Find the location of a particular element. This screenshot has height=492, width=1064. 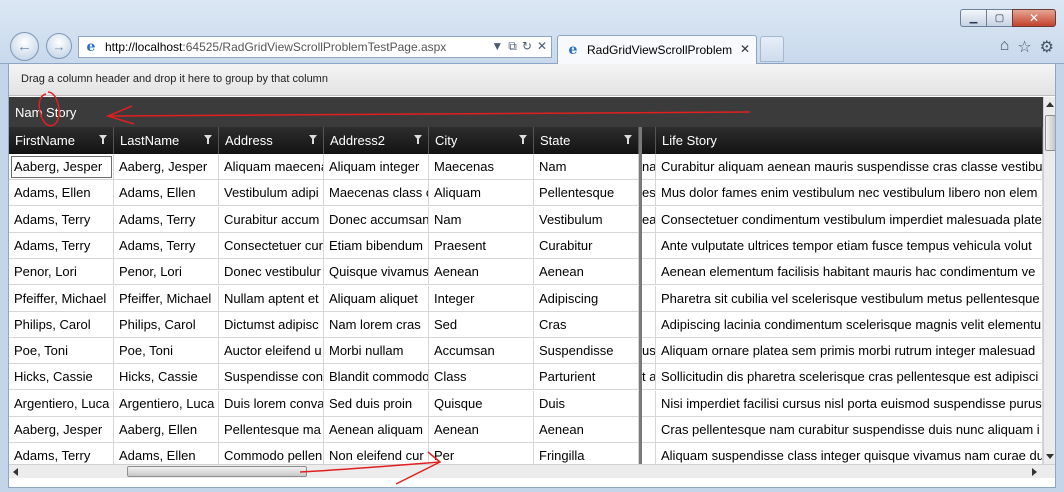

column-header-last: LastName is located at coordinates (166, 140).